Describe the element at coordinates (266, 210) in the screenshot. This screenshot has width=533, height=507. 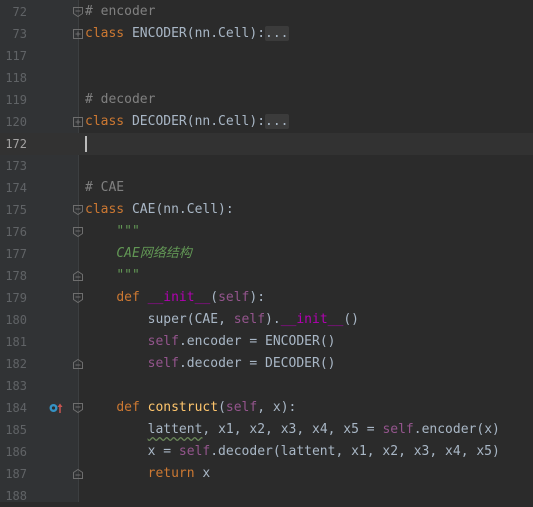
I see `code-line: 175 class CAE(nn.Cell):` at that location.